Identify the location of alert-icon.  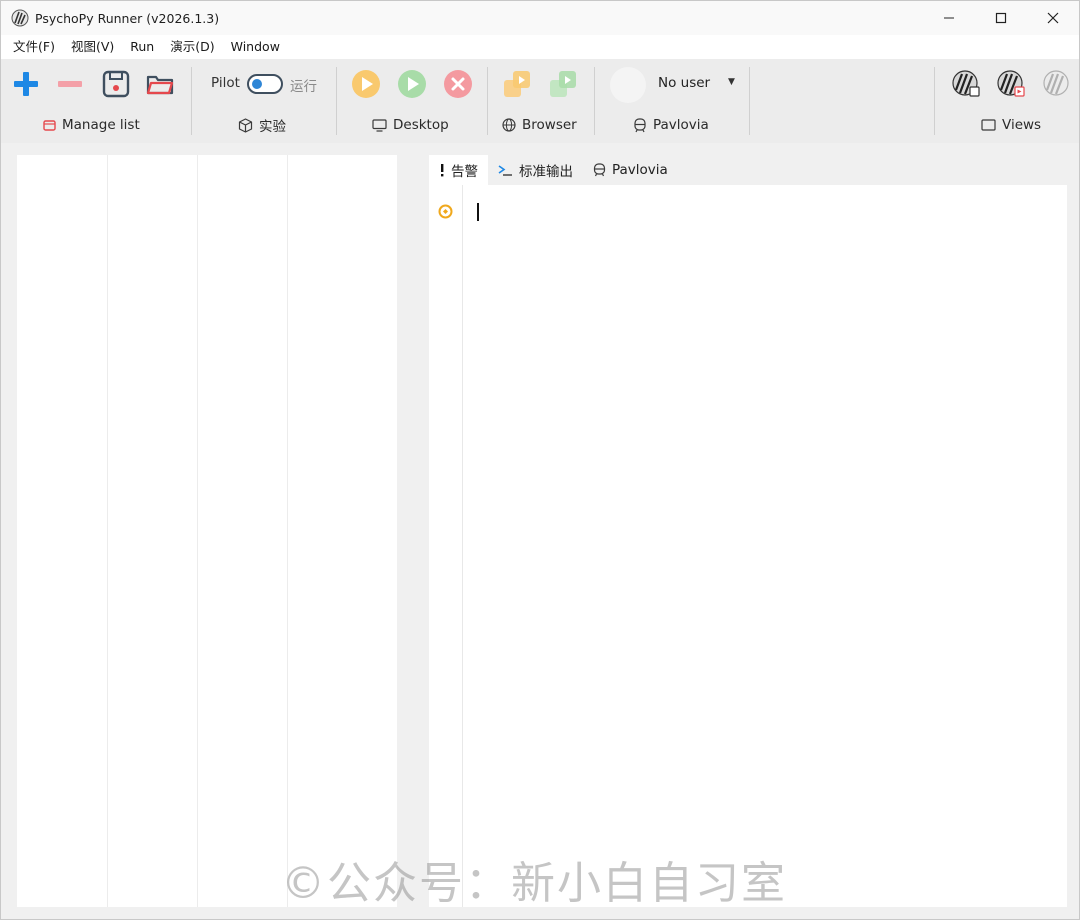
(442, 170).